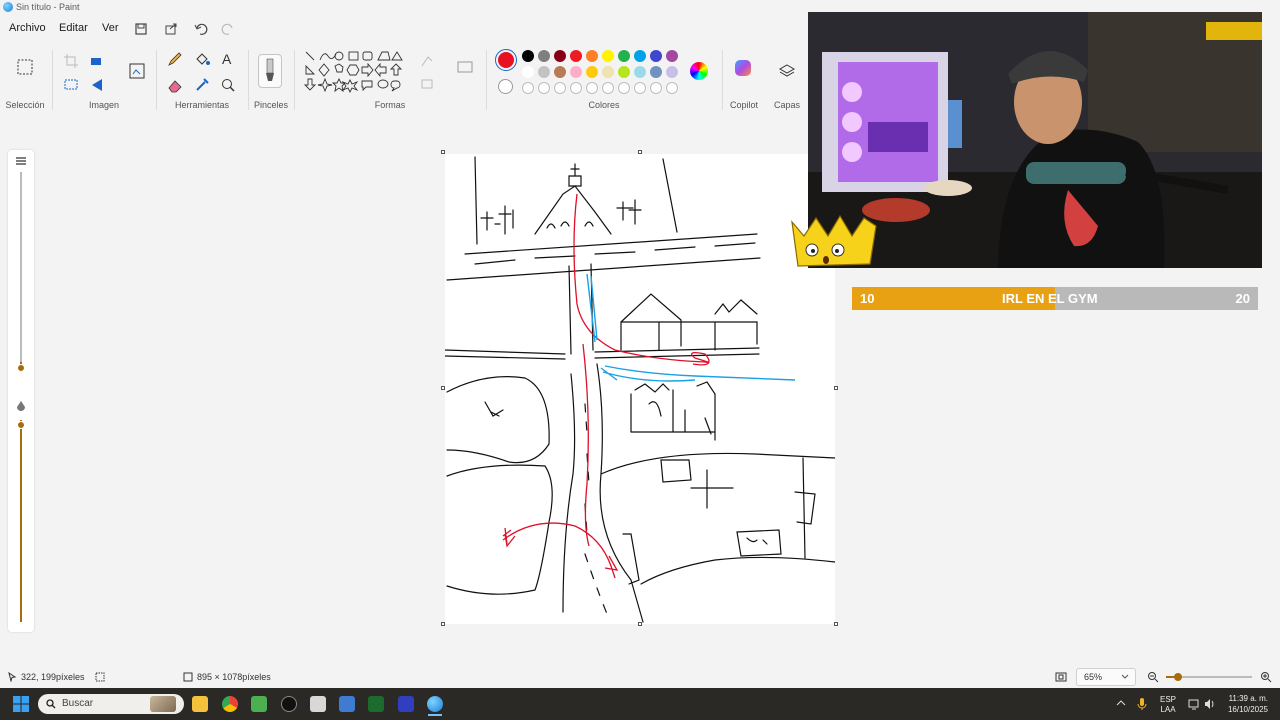 The width and height of the screenshot is (1280, 720). I want to click on clock: 11:39 a. m. 16/10/2025, so click(1246, 704).